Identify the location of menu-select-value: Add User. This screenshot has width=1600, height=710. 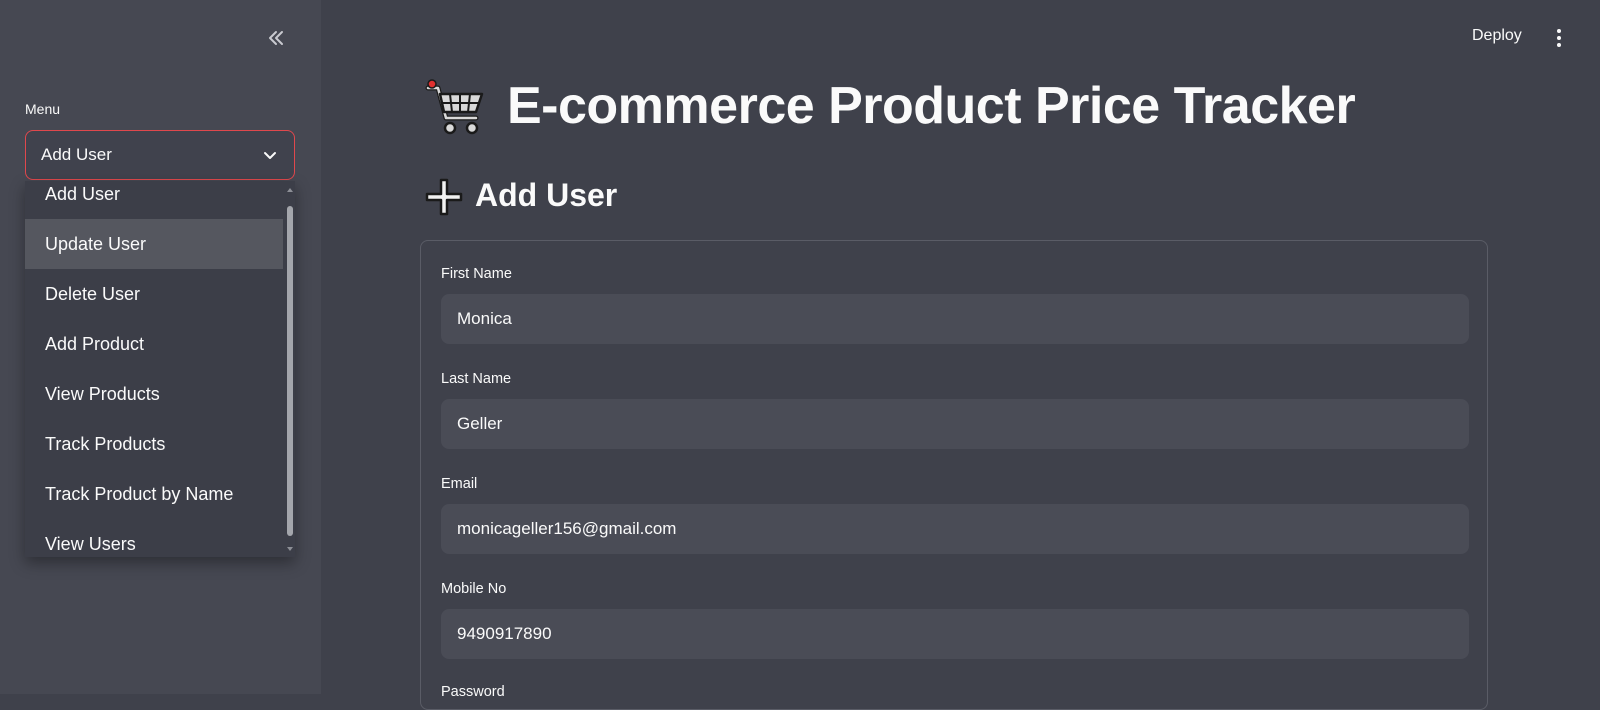
(76, 154).